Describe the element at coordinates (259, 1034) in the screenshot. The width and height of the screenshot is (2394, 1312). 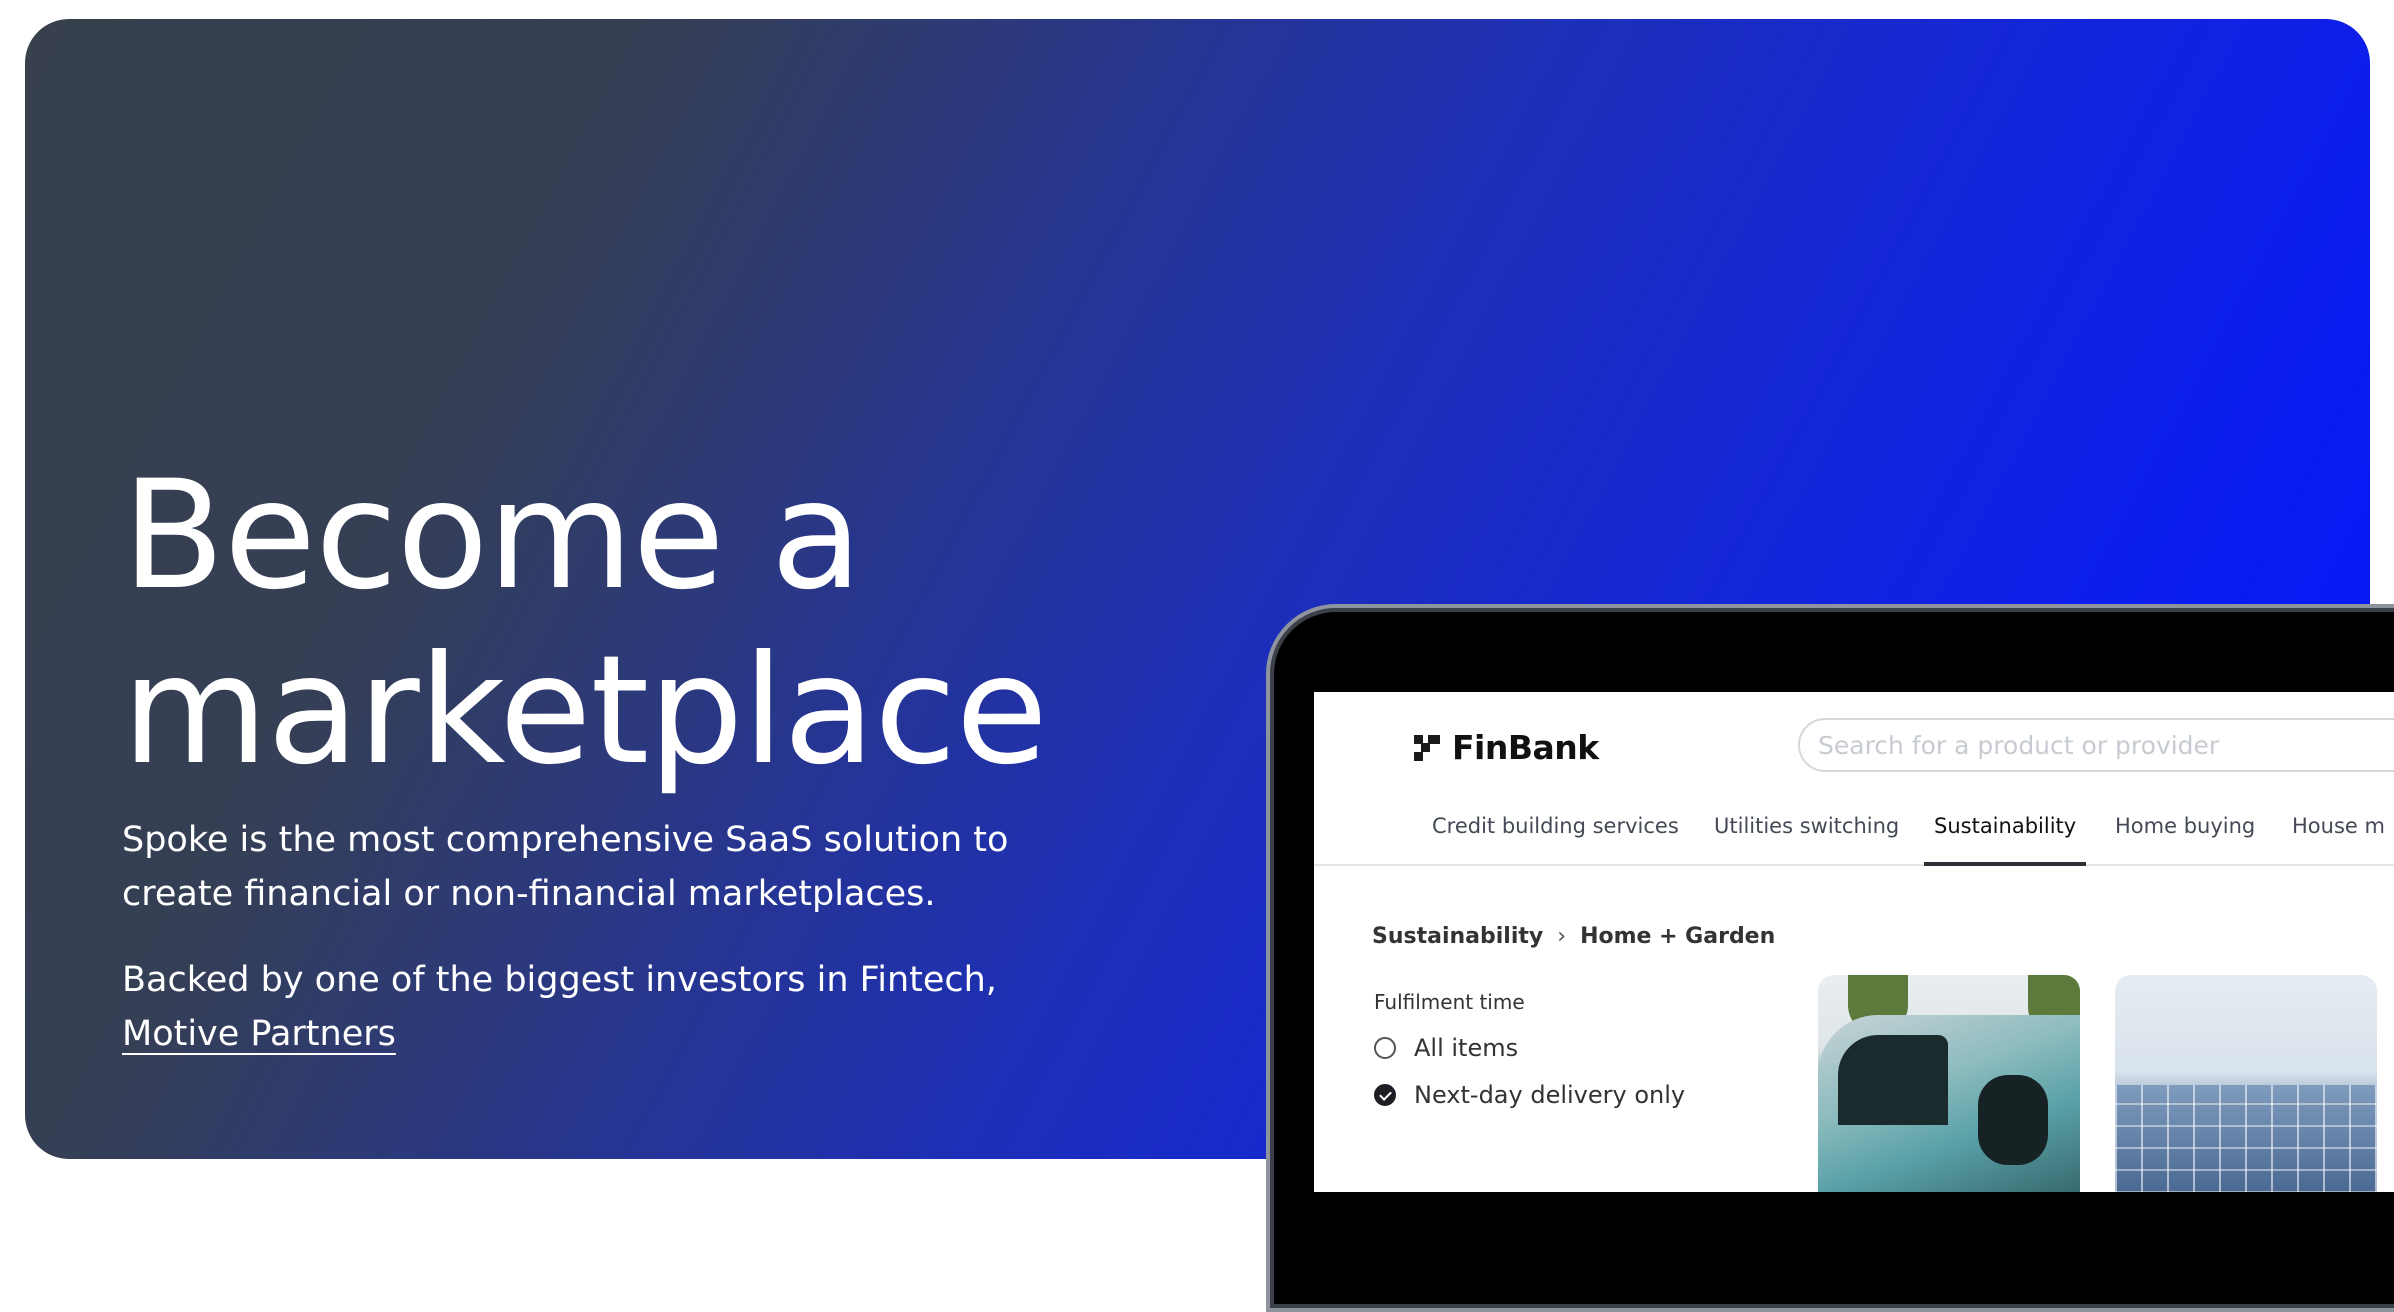
I see `motive-partners-link: Motive Partners` at that location.